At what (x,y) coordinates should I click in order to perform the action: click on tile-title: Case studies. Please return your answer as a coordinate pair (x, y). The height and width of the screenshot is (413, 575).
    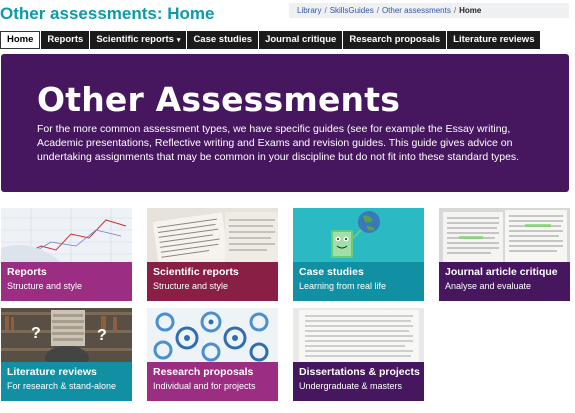
    Looking at the image, I should click on (331, 272).